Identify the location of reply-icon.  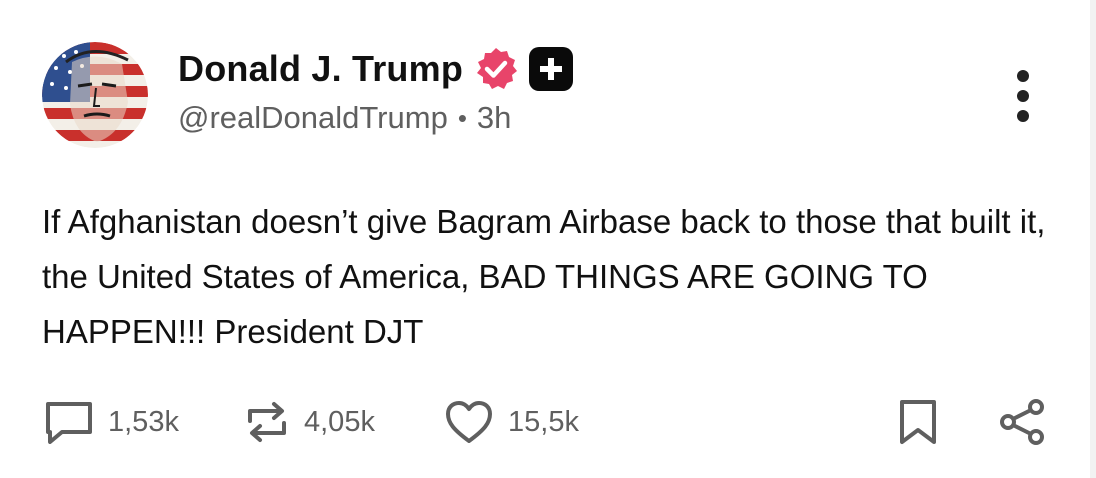
(69, 423).